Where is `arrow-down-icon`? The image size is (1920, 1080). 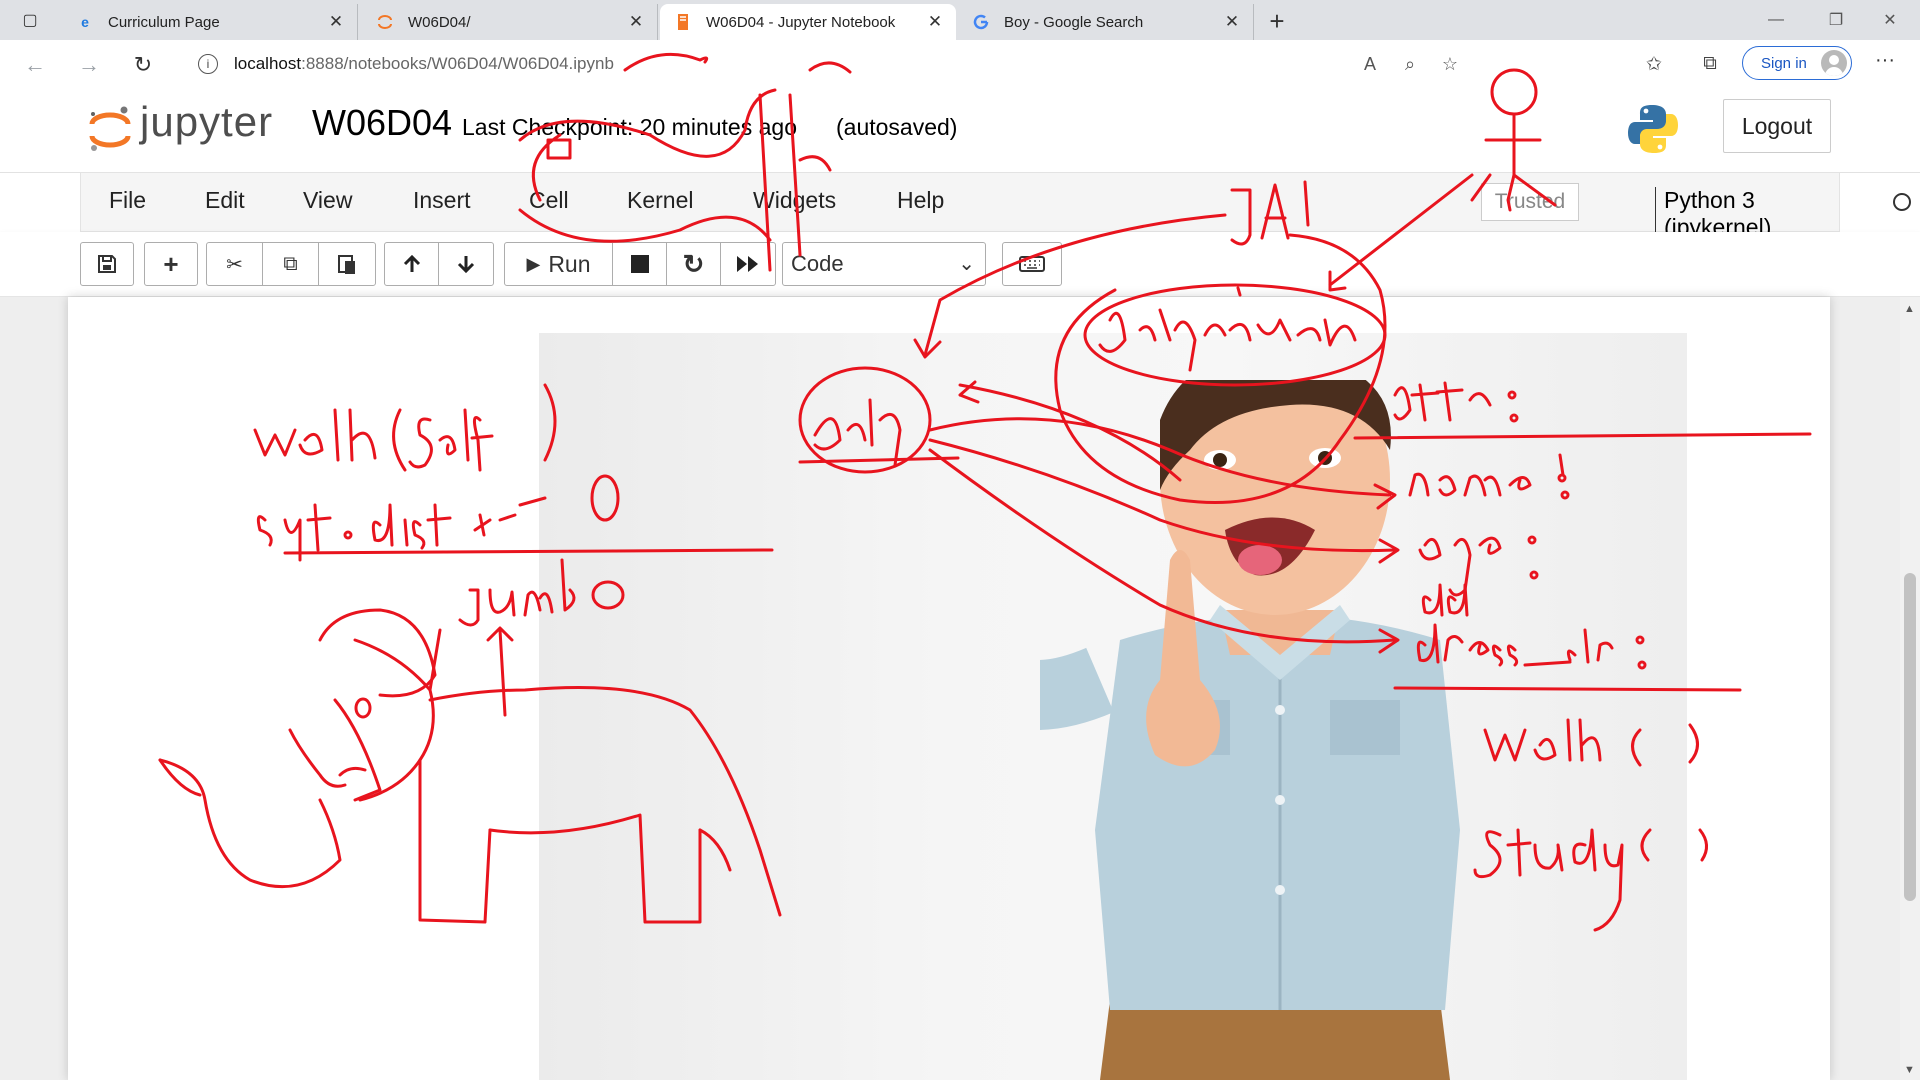 arrow-down-icon is located at coordinates (466, 265).